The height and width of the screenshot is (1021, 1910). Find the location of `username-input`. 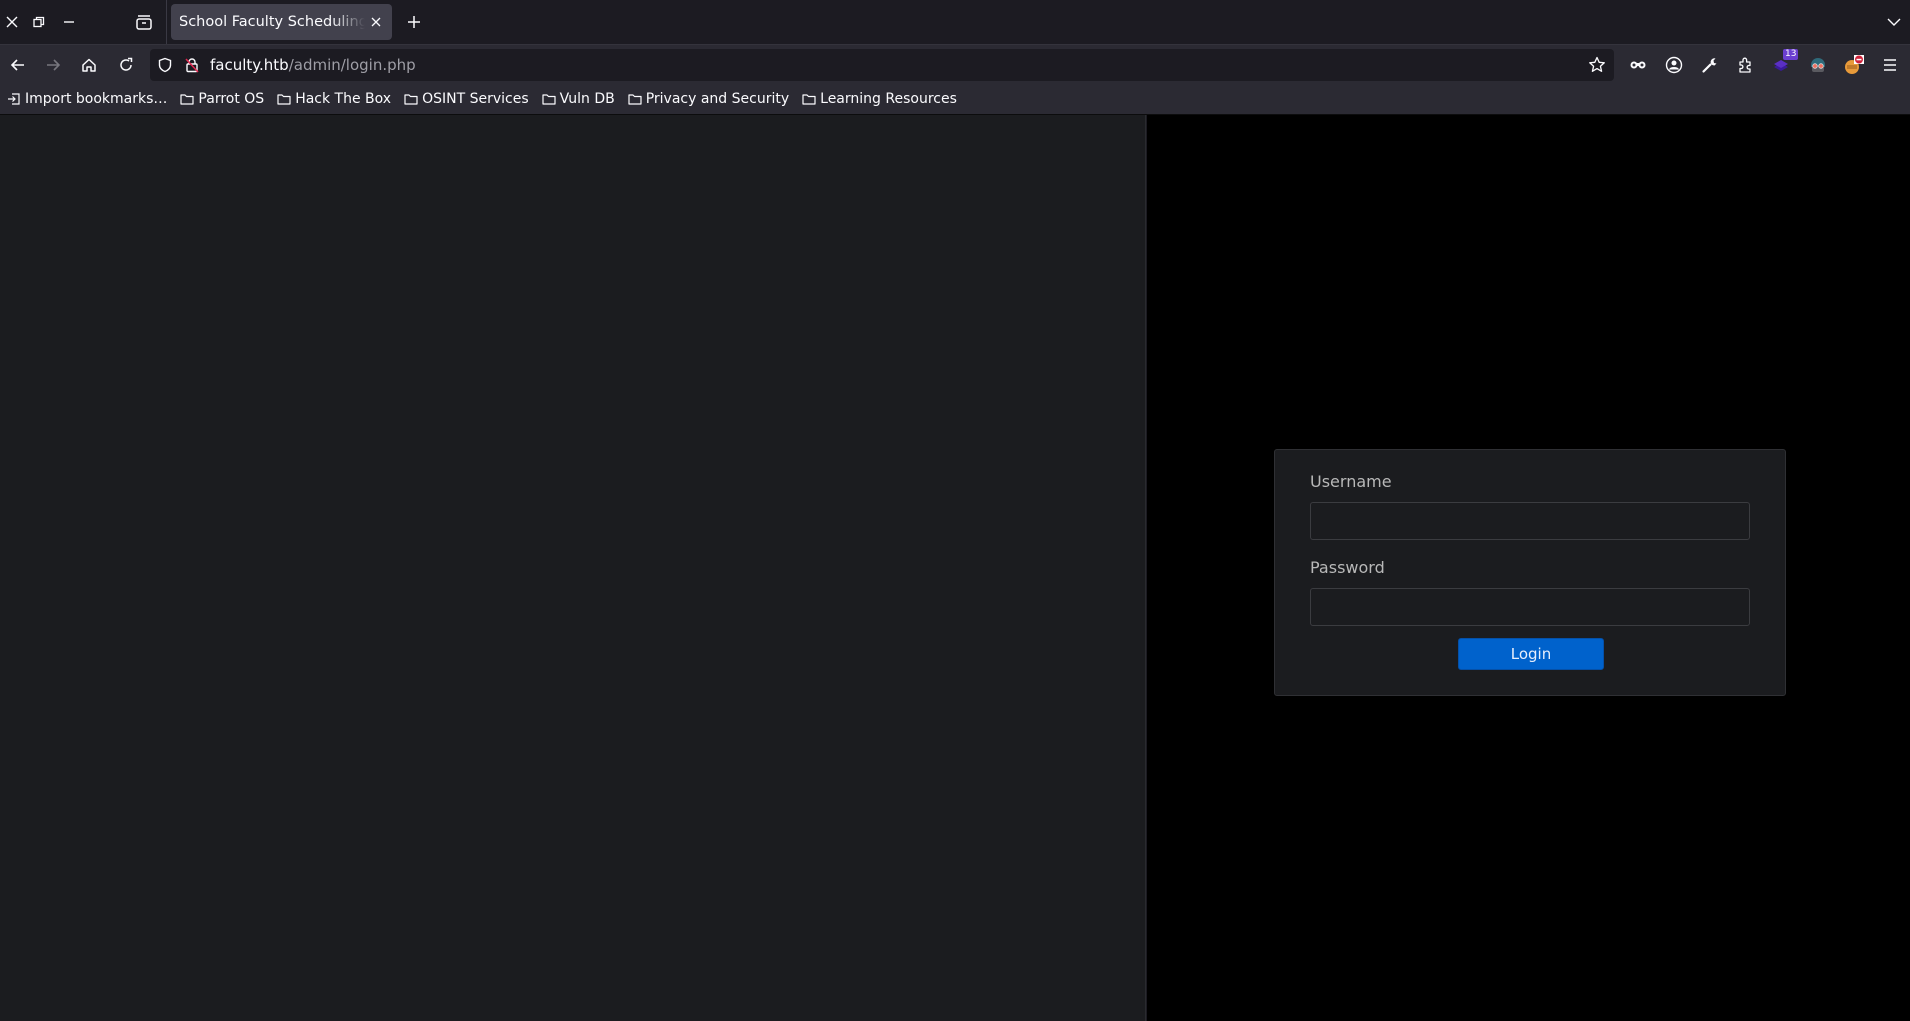

username-input is located at coordinates (1530, 521).